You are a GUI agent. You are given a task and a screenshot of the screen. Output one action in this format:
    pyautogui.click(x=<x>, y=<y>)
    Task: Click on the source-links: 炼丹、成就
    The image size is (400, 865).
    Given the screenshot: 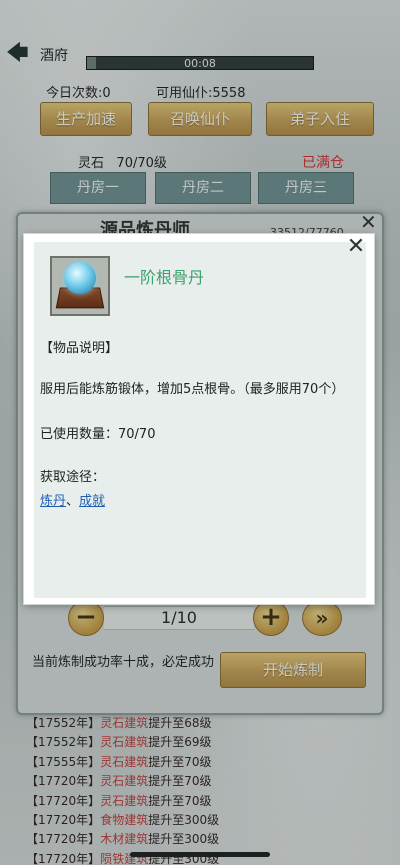 What is the action you would take?
    pyautogui.click(x=72, y=499)
    